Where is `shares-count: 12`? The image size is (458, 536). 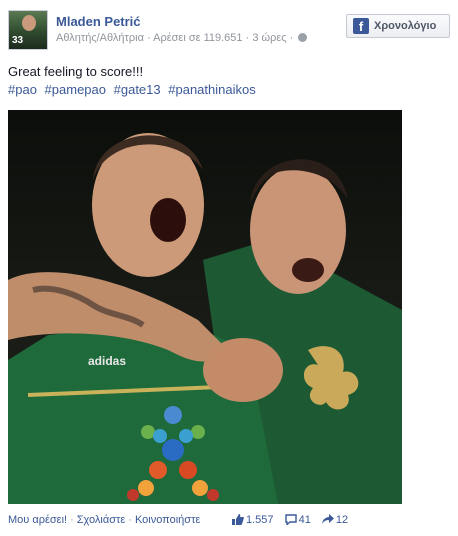 shares-count: 12 is located at coordinates (342, 520).